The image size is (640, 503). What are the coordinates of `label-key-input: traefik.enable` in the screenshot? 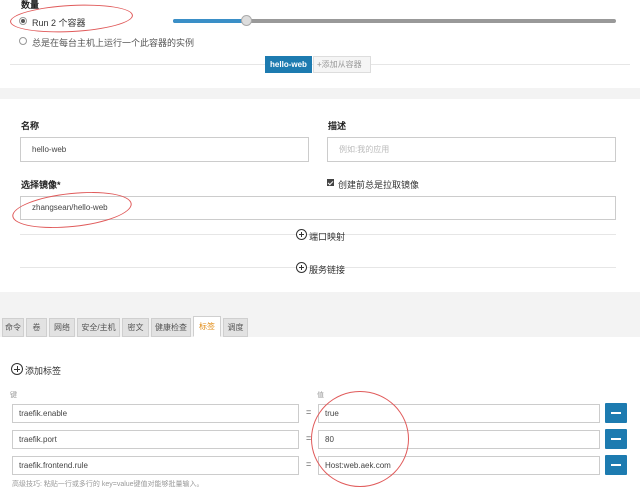 It's located at (155, 413).